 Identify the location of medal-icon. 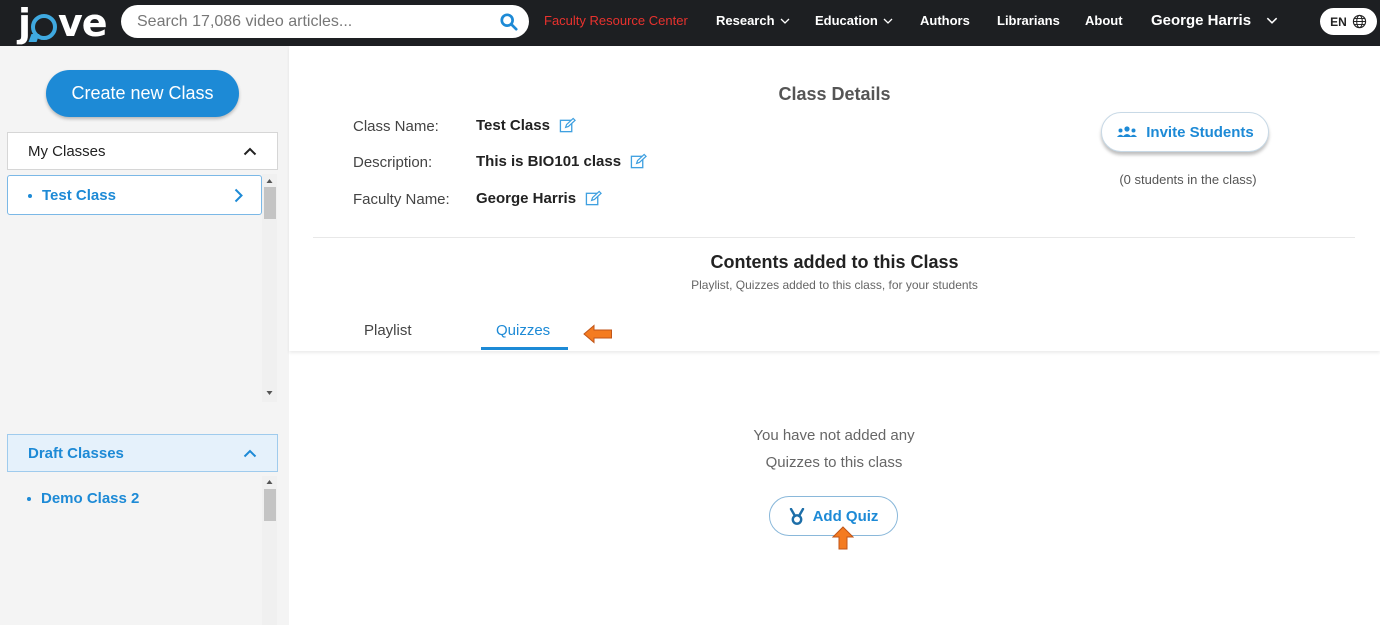
(796, 516).